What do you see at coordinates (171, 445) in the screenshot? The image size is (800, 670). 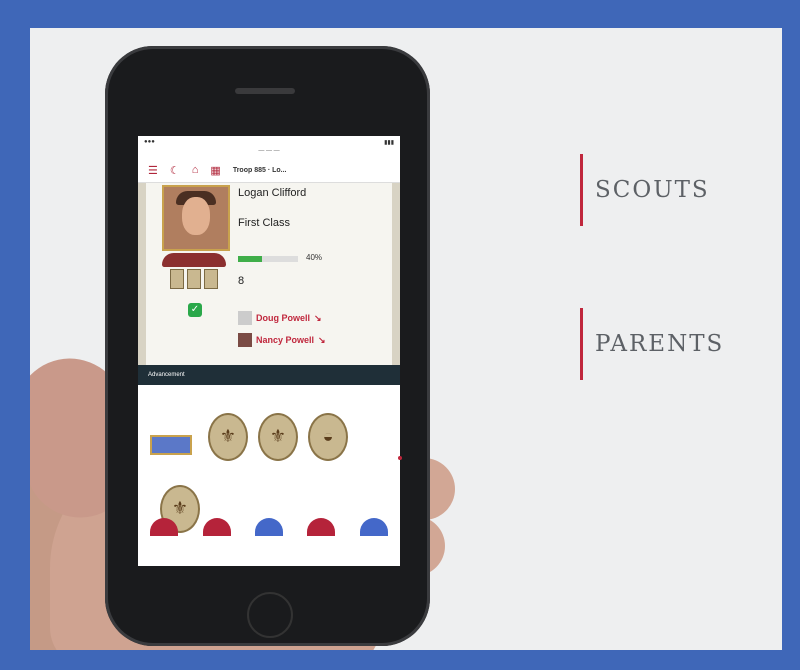 I see `badge-scout-icon` at bounding box center [171, 445].